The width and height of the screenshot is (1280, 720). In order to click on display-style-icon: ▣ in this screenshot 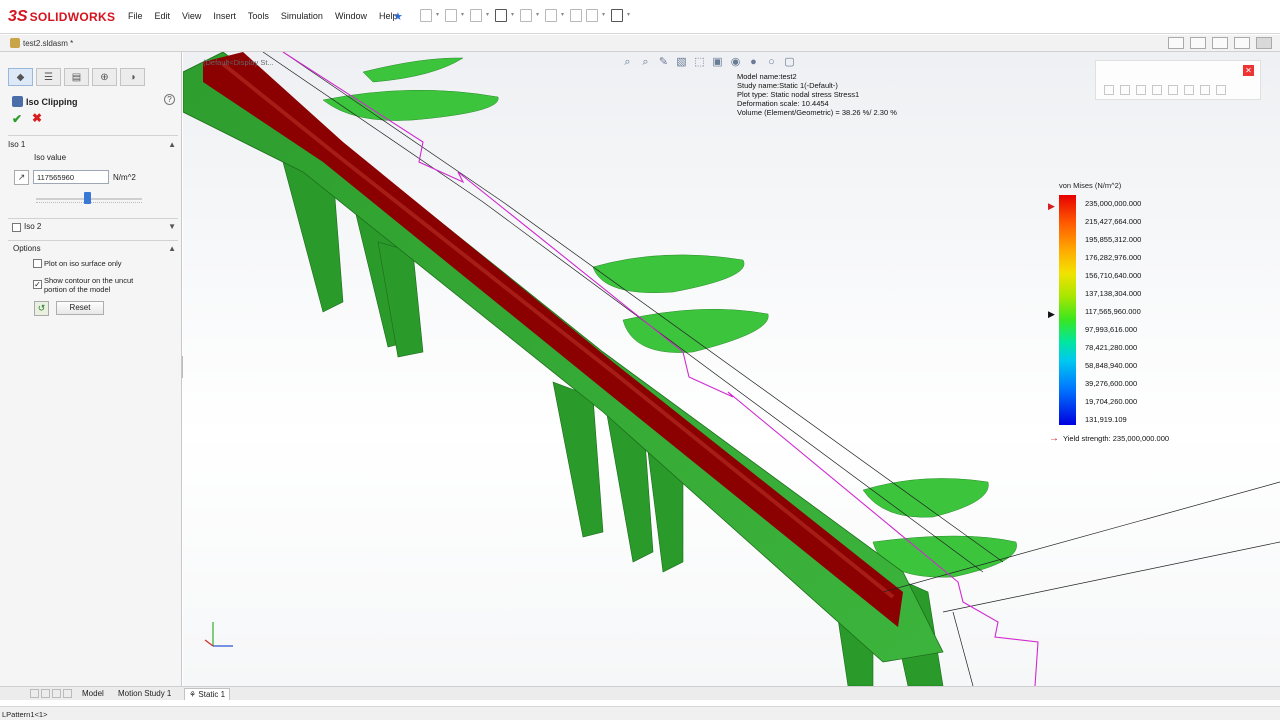, I will do `click(717, 62)`.